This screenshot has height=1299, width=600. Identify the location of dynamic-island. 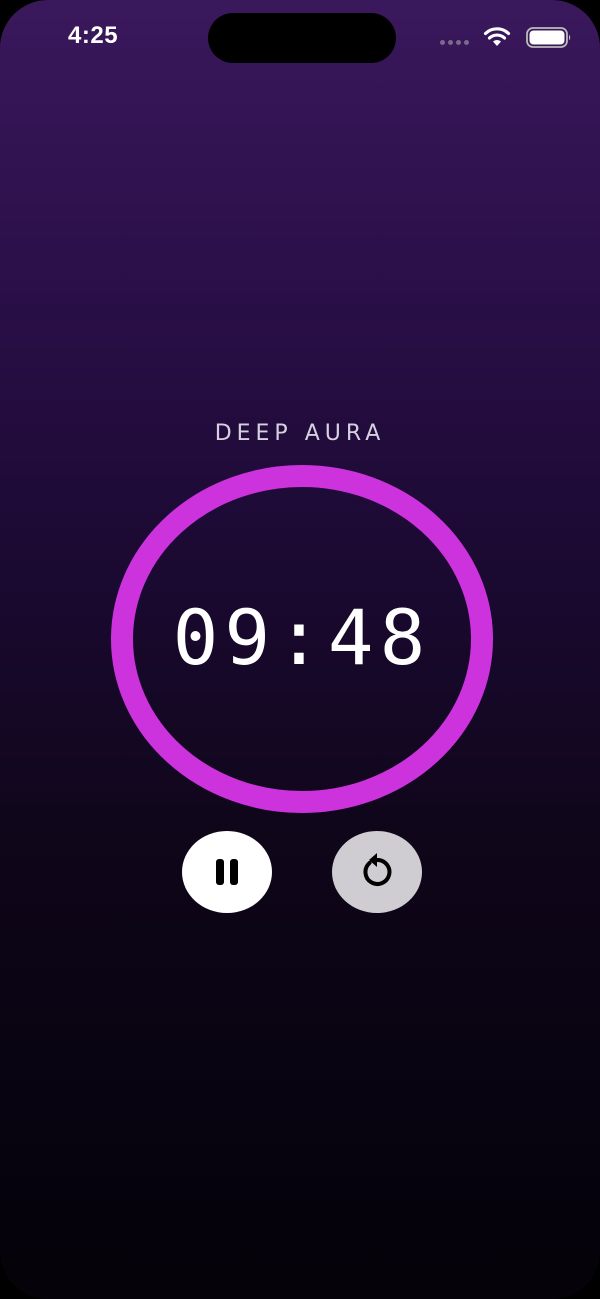
(302, 38).